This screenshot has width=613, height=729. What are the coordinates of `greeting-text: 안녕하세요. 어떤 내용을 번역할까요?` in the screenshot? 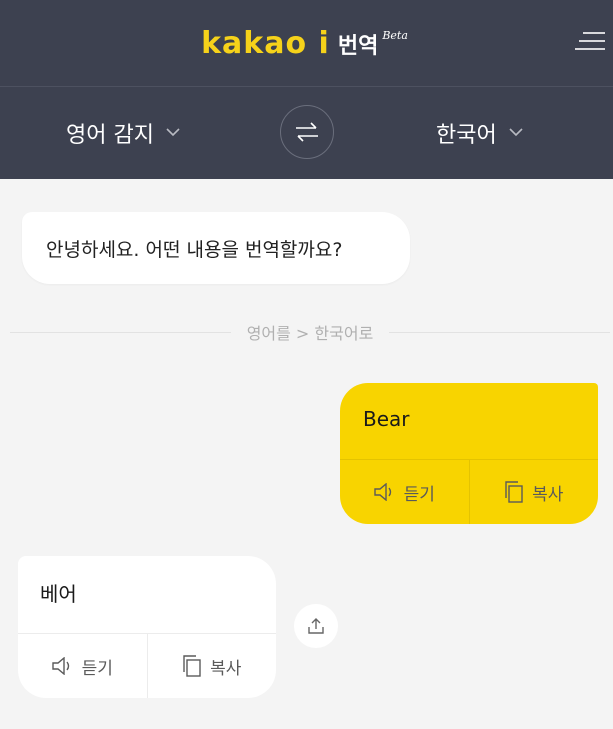 It's located at (194, 249).